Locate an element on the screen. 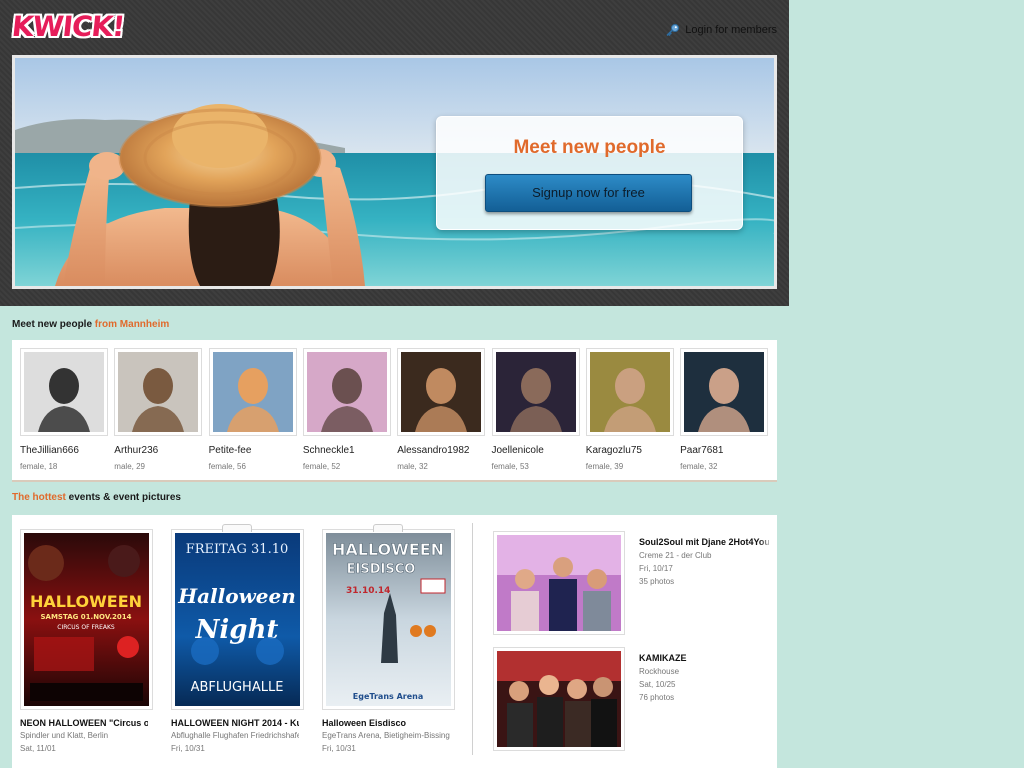 The image size is (1024, 768). person-card: Alessandro1982 male, 32 is located at coordinates (442, 409).